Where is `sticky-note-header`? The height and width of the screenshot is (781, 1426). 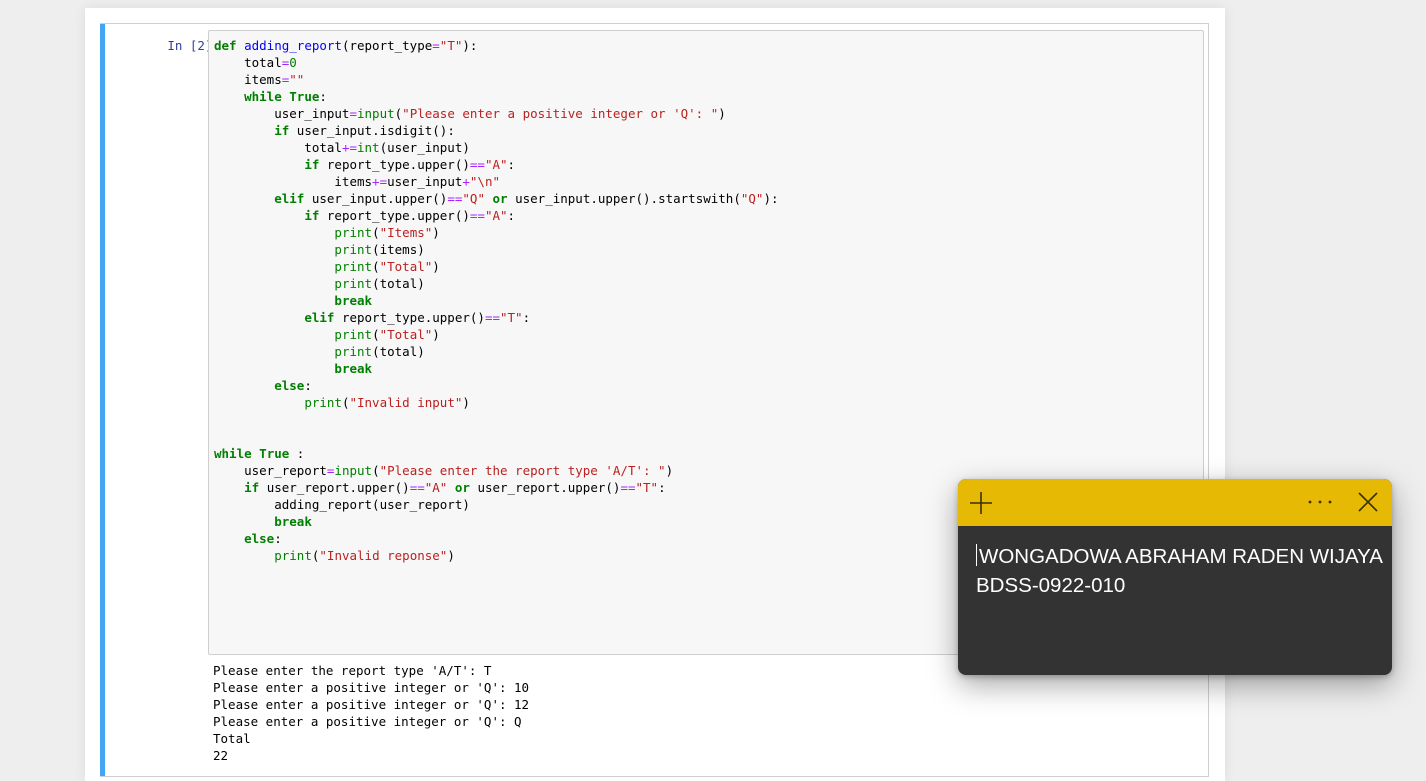
sticky-note-header is located at coordinates (1175, 502).